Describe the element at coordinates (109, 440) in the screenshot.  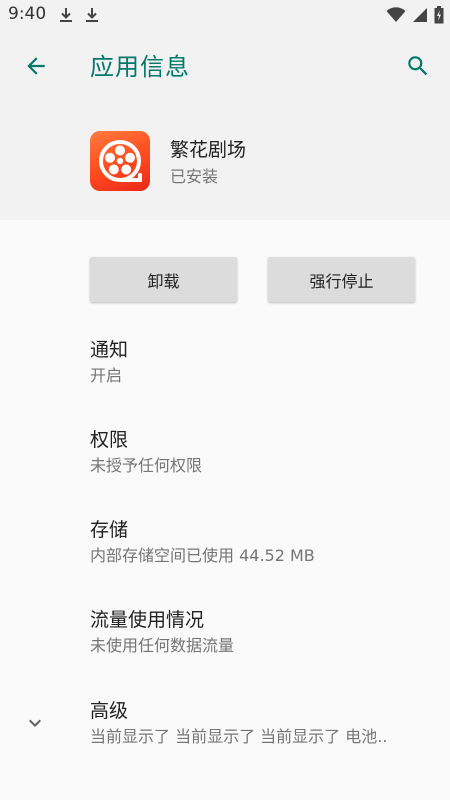
I see `pref-title: 权限` at that location.